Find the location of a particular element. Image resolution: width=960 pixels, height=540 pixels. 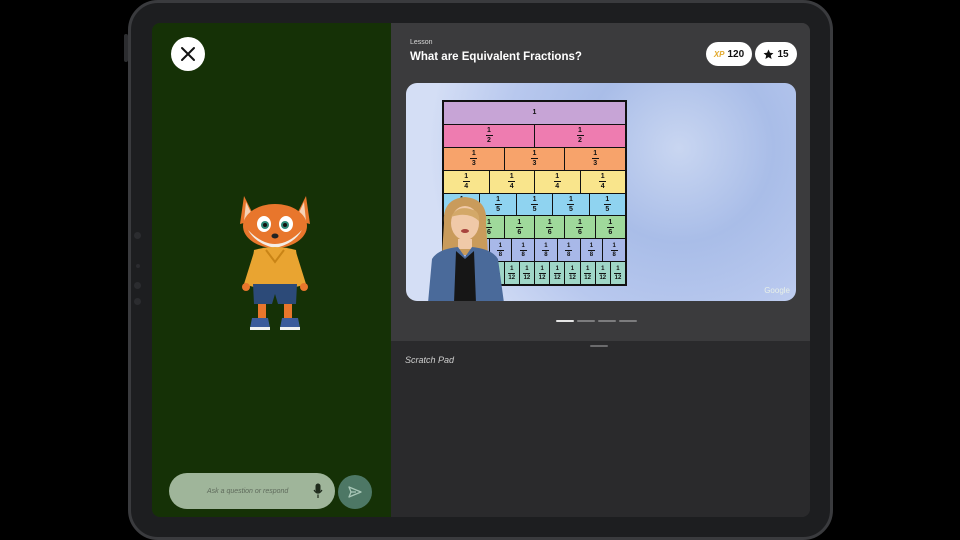

fraction-row: 13 13 13 is located at coordinates (535, 158).